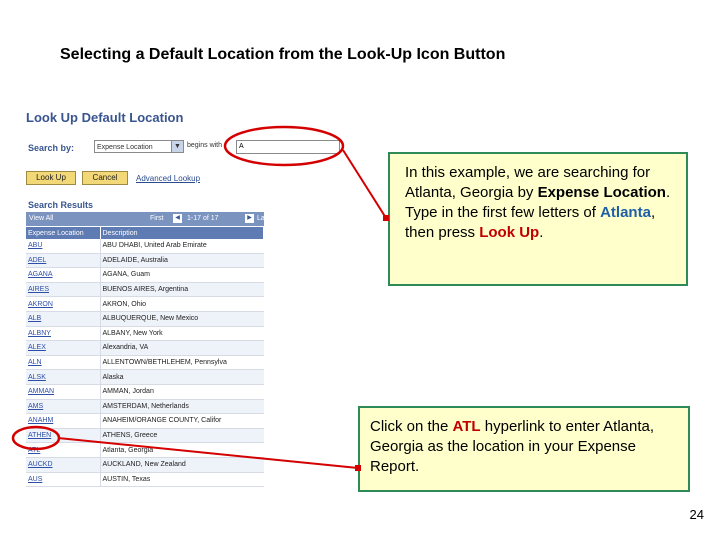  What do you see at coordinates (696, 514) in the screenshot?
I see `page-number: 24` at bounding box center [696, 514].